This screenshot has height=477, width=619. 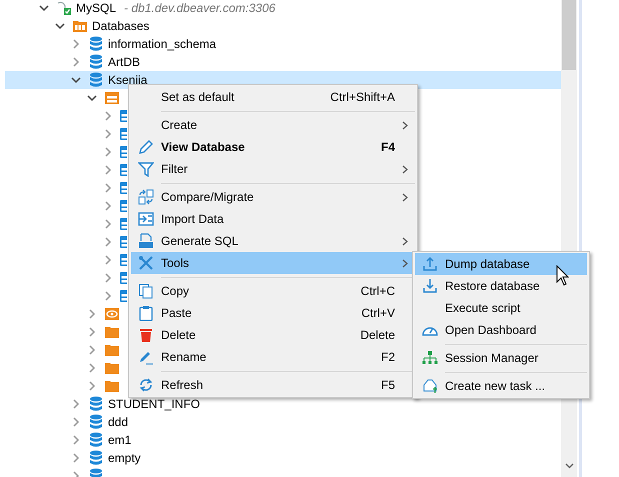 What do you see at coordinates (162, 44) in the screenshot?
I see `tree-label: information_schema` at bounding box center [162, 44].